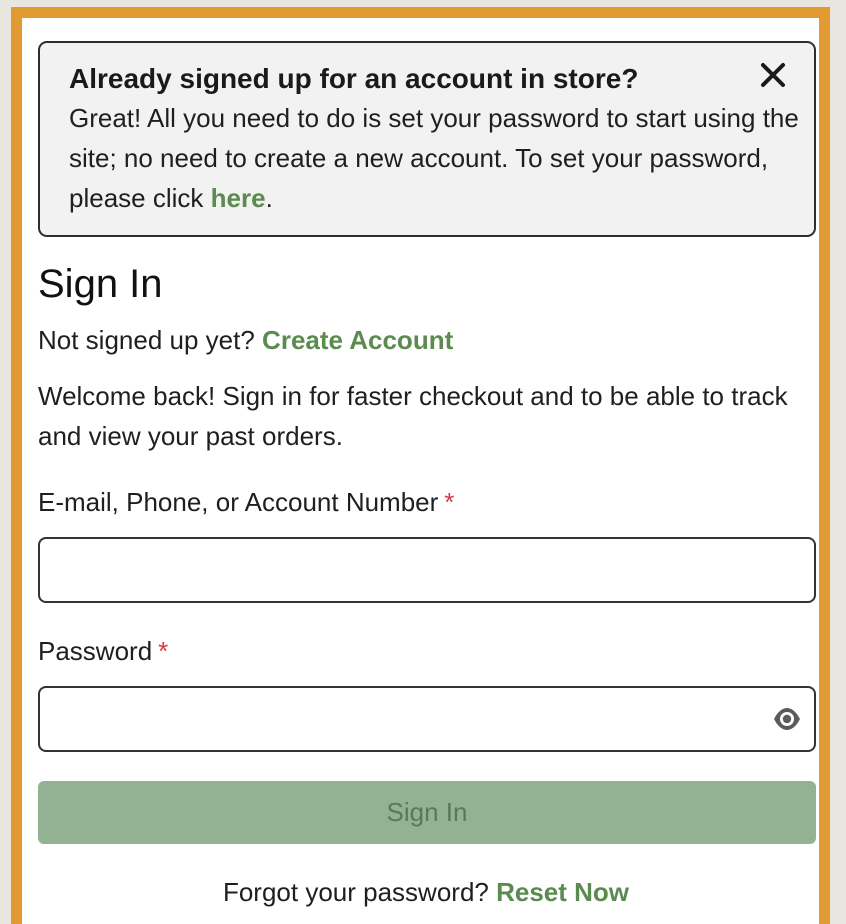 The width and height of the screenshot is (846, 924). I want to click on eye-icon, so click(787, 719).